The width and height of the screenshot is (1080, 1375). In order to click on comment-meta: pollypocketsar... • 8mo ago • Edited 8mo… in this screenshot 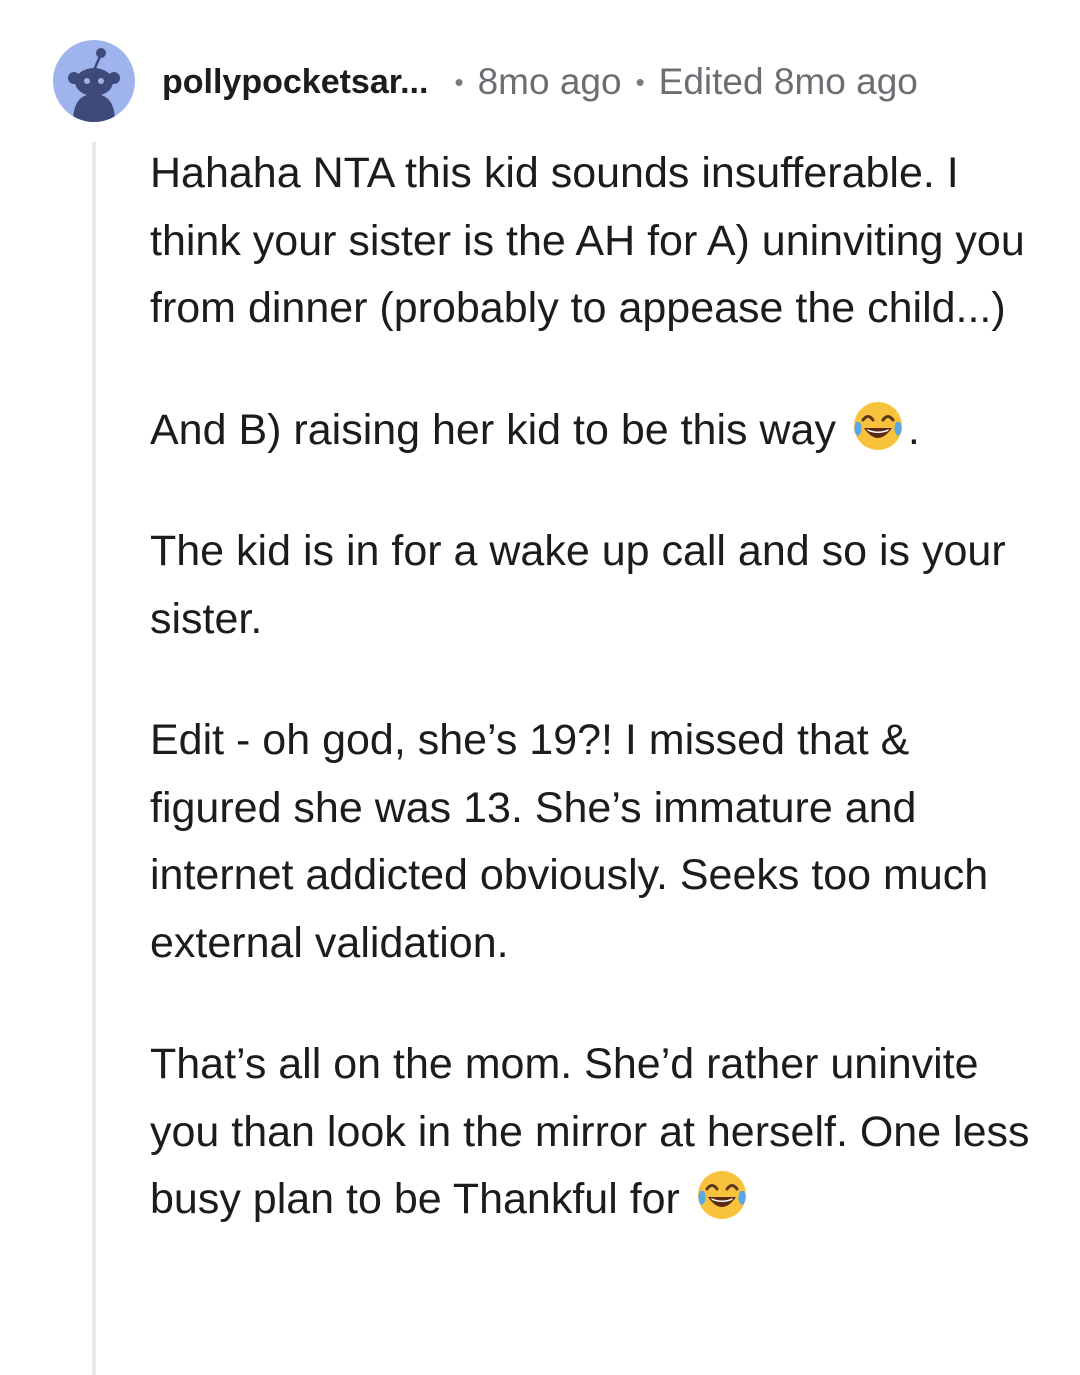, I will do `click(540, 82)`.